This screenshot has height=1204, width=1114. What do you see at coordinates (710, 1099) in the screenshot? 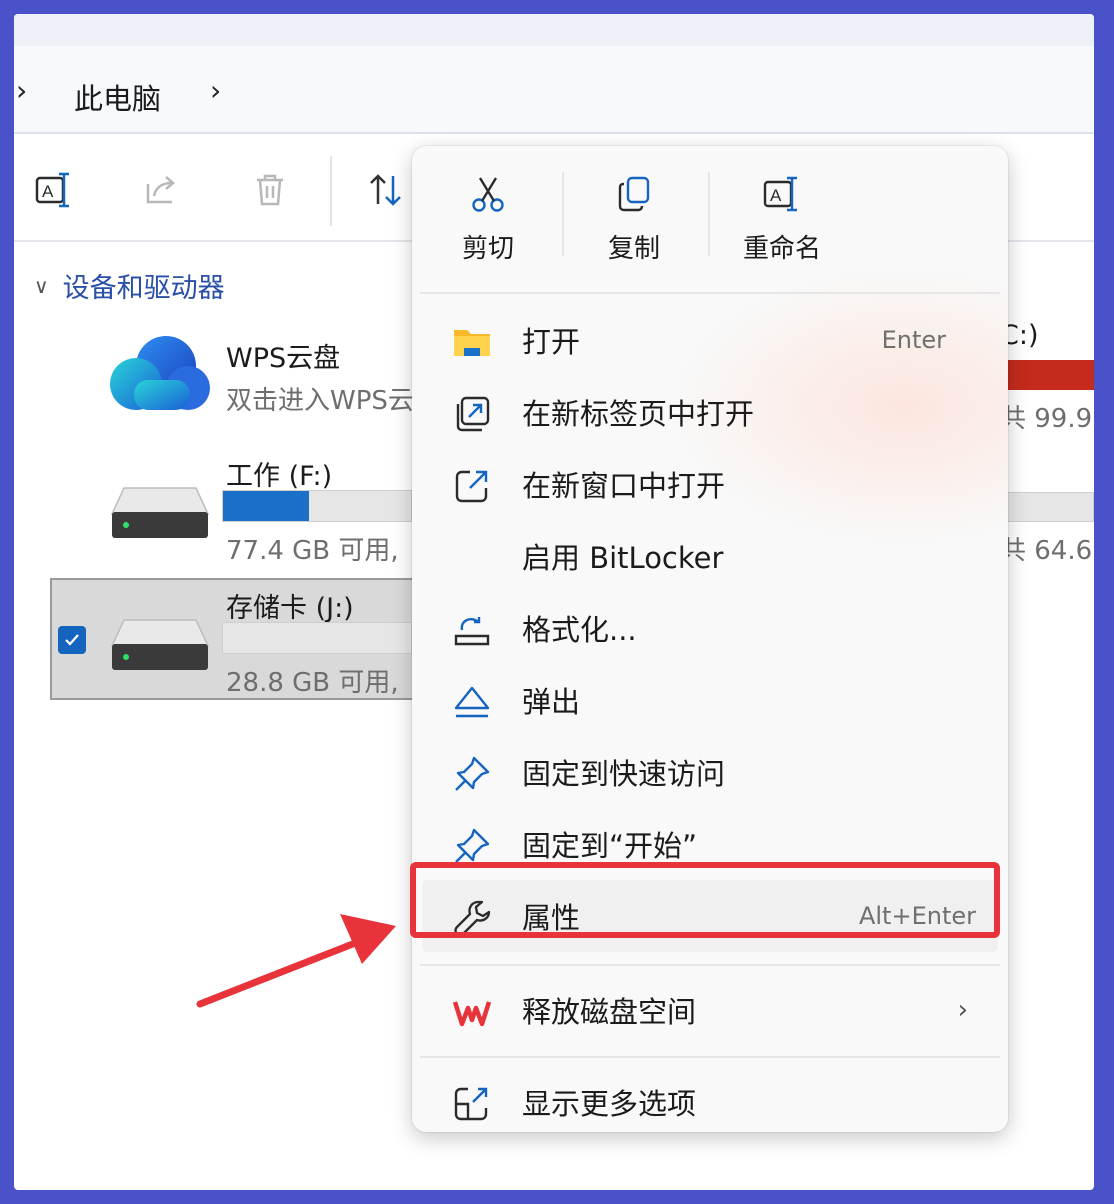
I see `menu-item-show-more-options: 显示更多选项` at bounding box center [710, 1099].